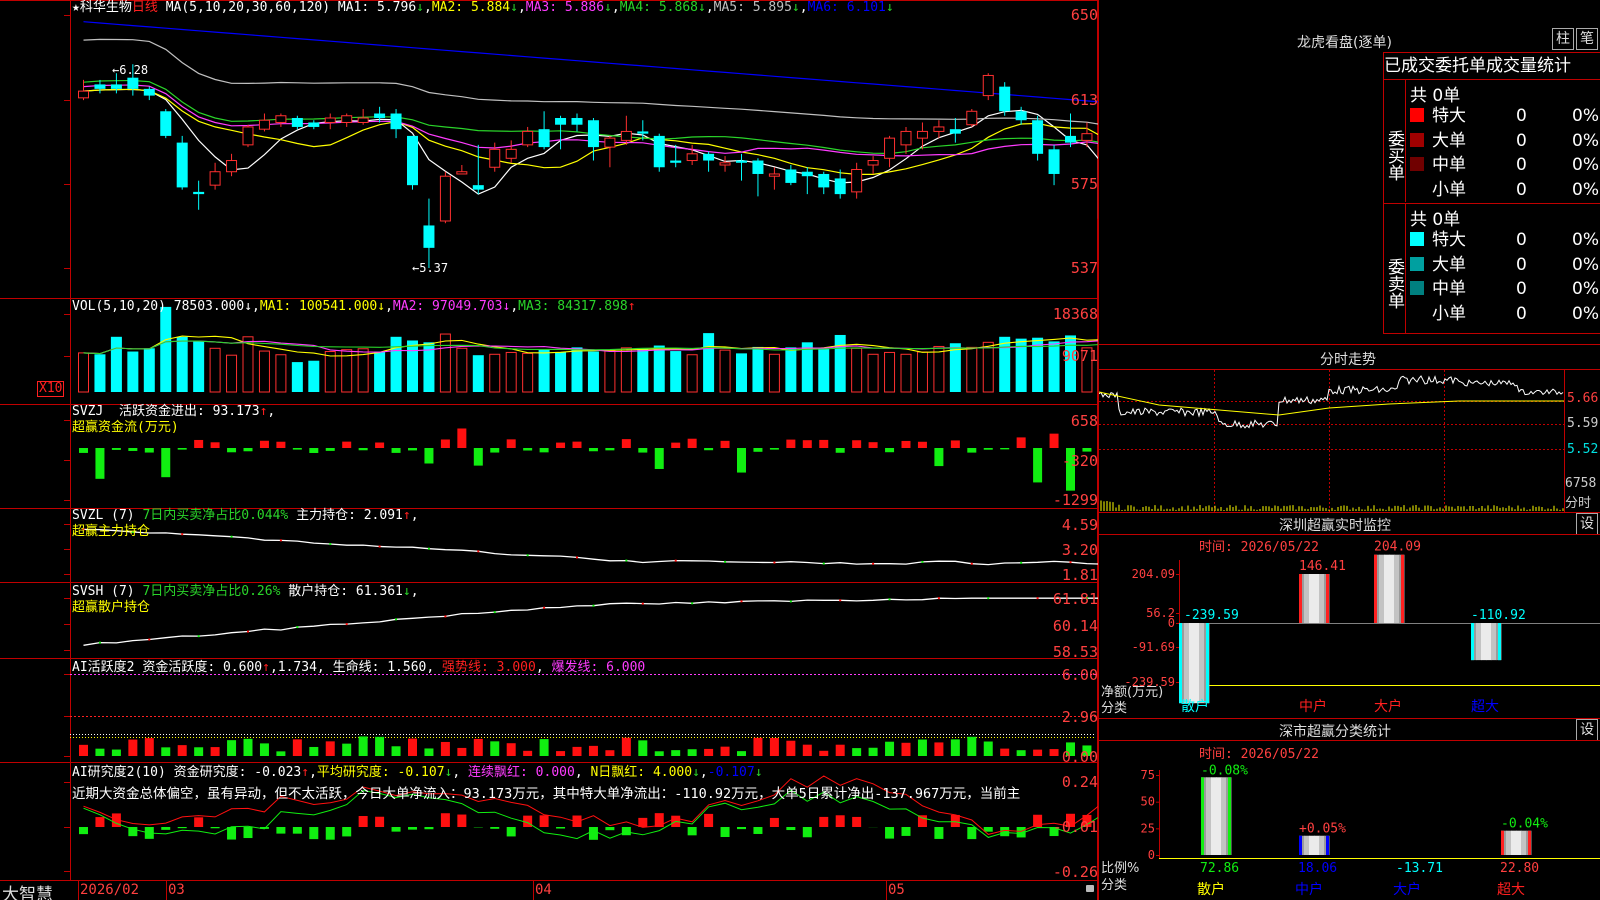 This screenshot has height=900, width=1600. What do you see at coordinates (176, 890) in the screenshot?
I see `date-label: 03` at bounding box center [176, 890].